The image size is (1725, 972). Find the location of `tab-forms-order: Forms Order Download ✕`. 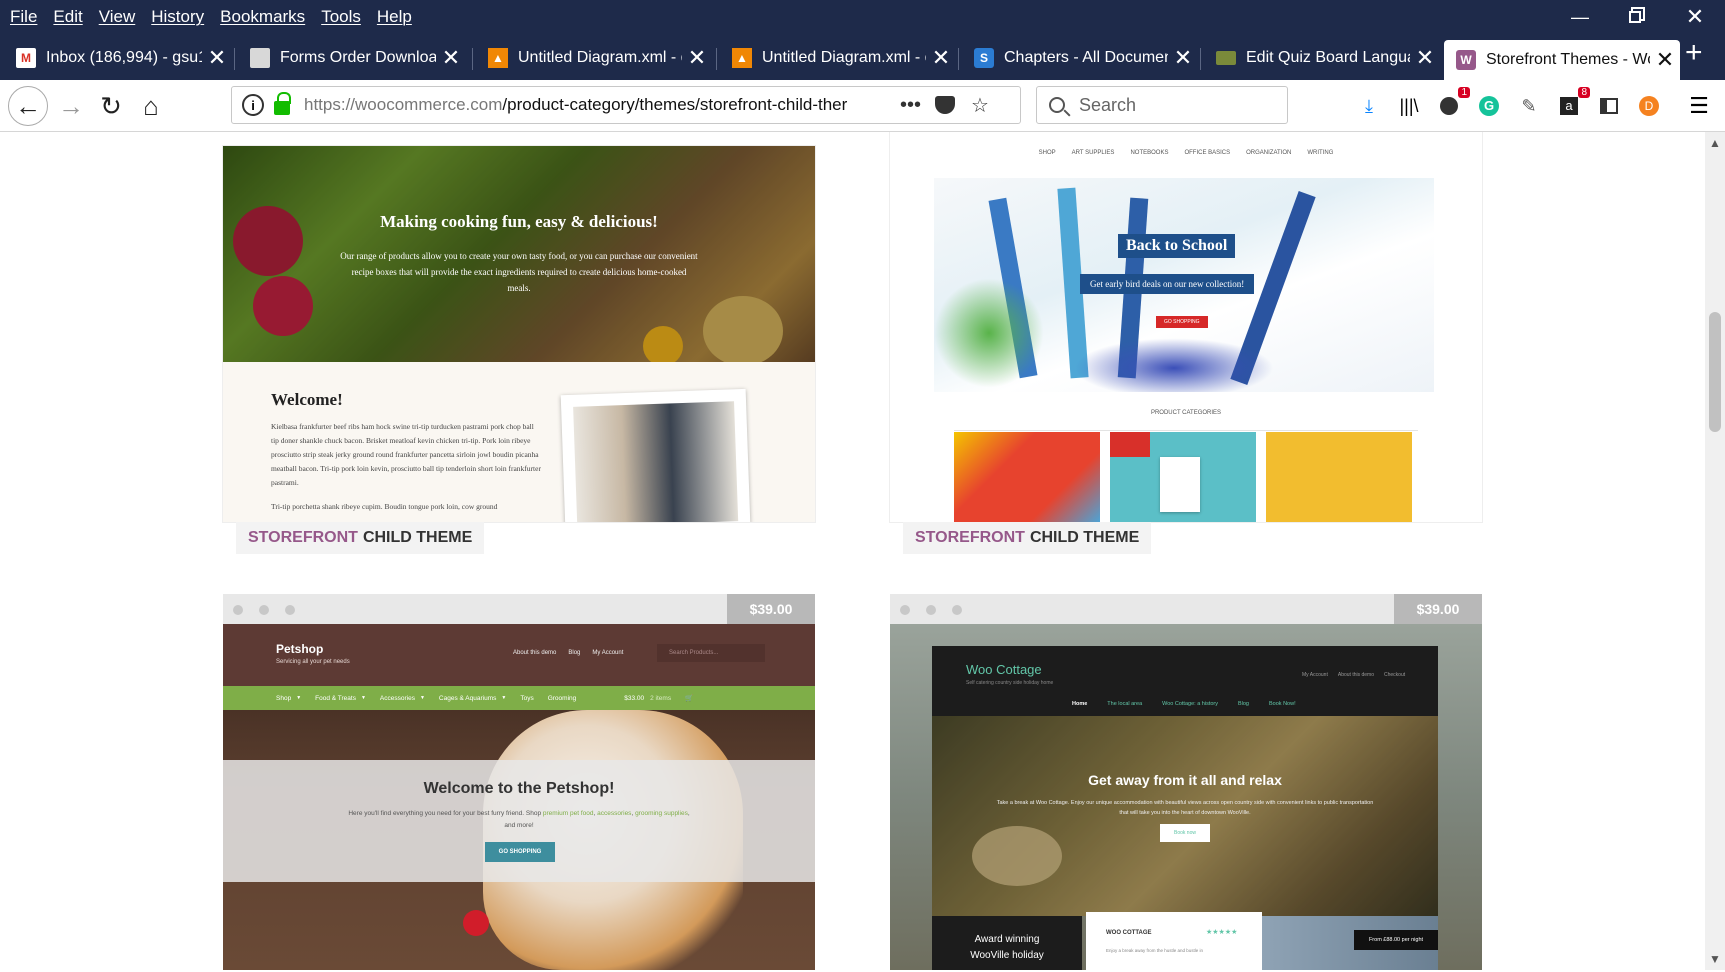

tab-forms-order: Forms Order Download ✕ is located at coordinates (352, 58).